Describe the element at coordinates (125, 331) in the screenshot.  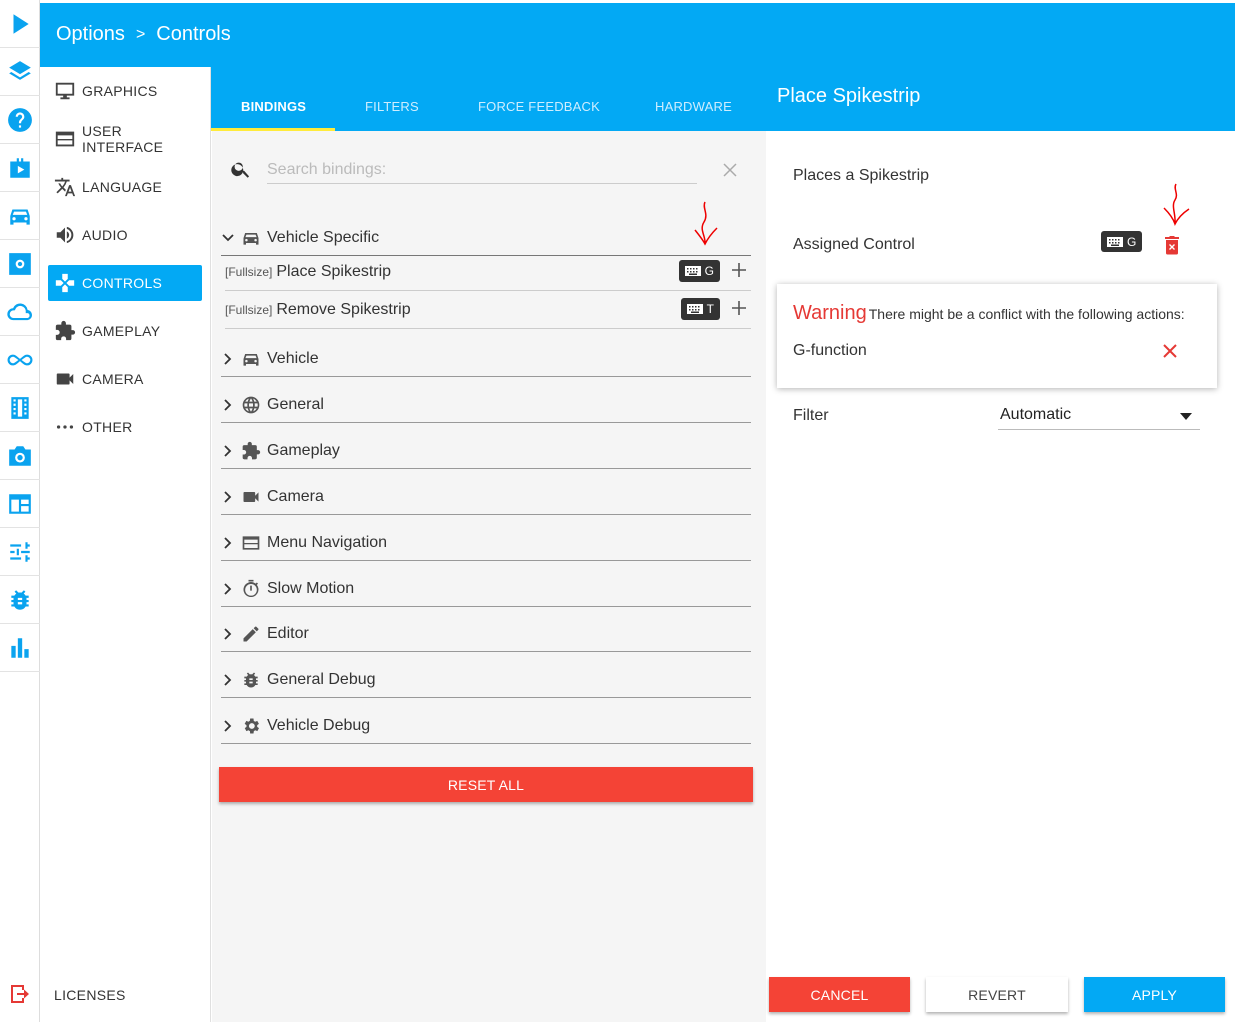
I see `menu-item-gameplay: GAMEPLAY` at that location.